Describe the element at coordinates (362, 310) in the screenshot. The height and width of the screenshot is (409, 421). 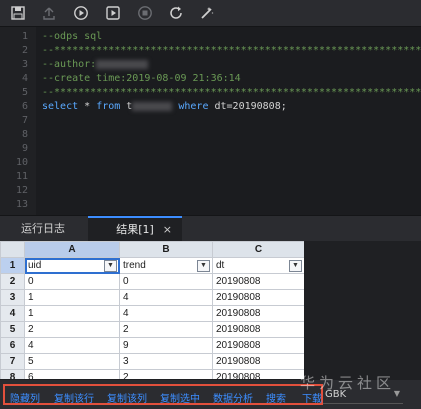
I see `grid-empty-area` at that location.